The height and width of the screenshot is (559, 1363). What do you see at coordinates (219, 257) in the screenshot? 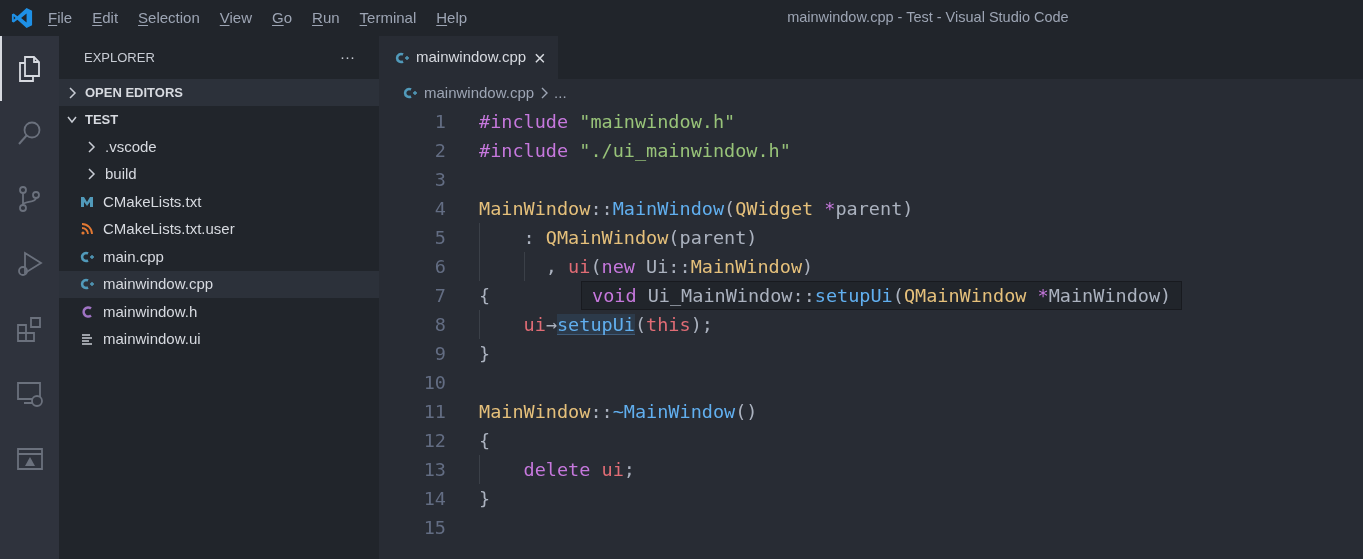
I see `file-tree-item: main.cpp` at bounding box center [219, 257].